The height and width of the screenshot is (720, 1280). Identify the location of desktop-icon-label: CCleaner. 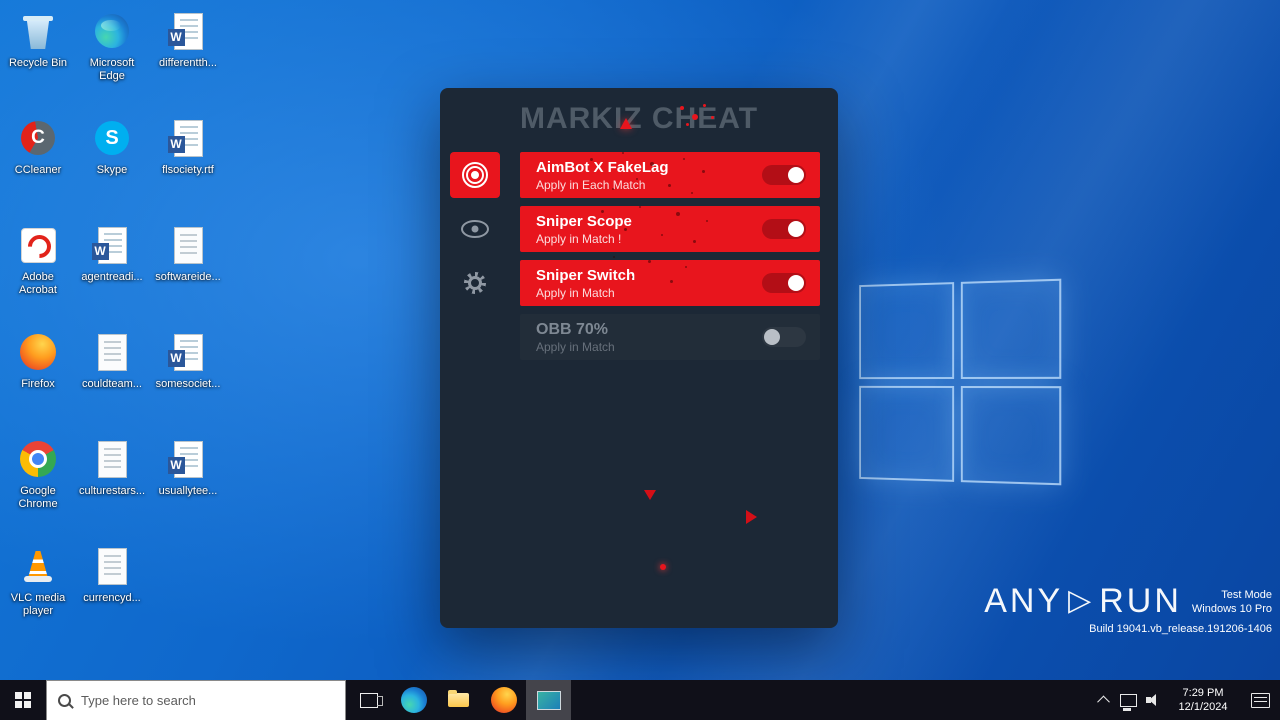
(38, 170).